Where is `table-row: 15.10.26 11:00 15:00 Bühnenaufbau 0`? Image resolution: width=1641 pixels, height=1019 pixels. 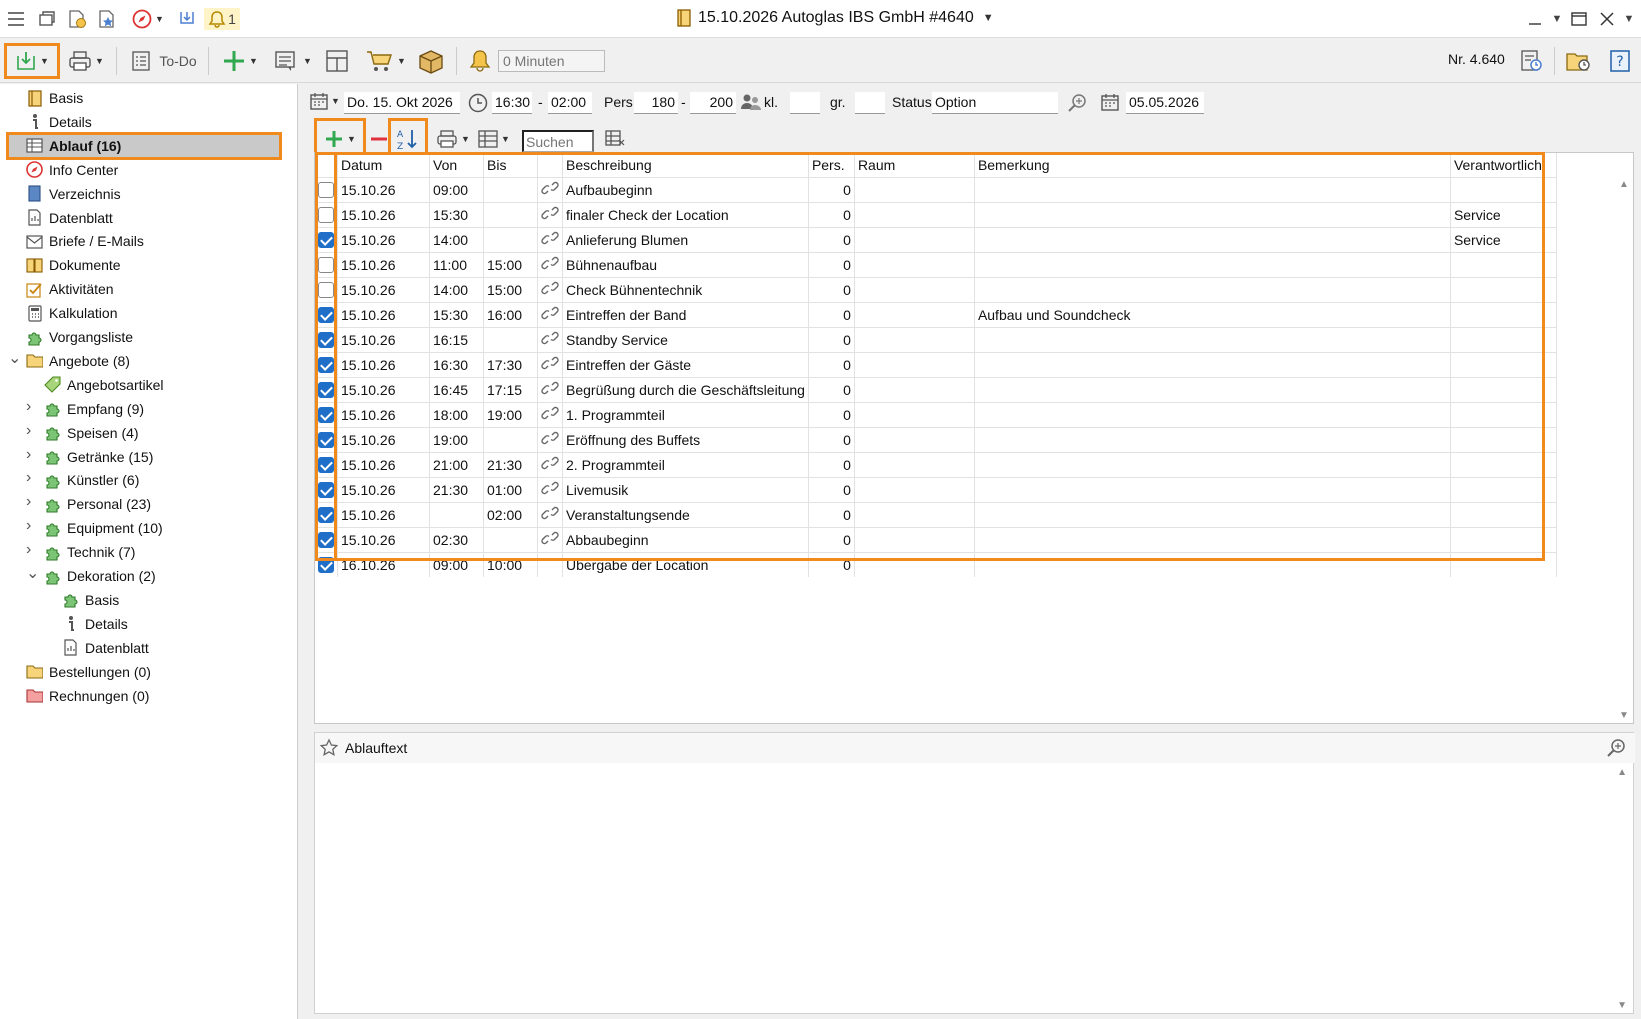 table-row: 15.10.26 11:00 15:00 Bühnenaufbau 0 is located at coordinates (936, 264).